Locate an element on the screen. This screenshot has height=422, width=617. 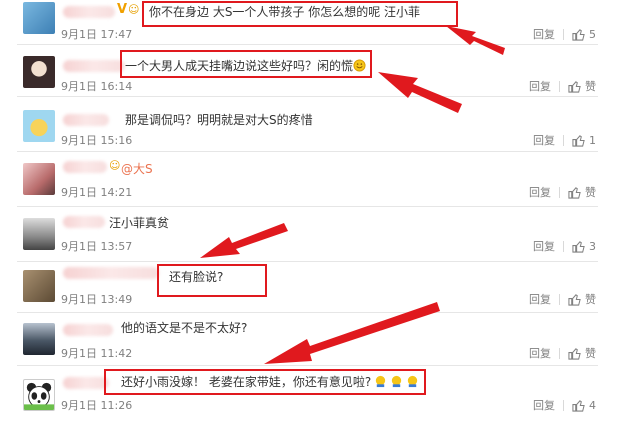
panda-avatar-icon is located at coordinates (39, 396).